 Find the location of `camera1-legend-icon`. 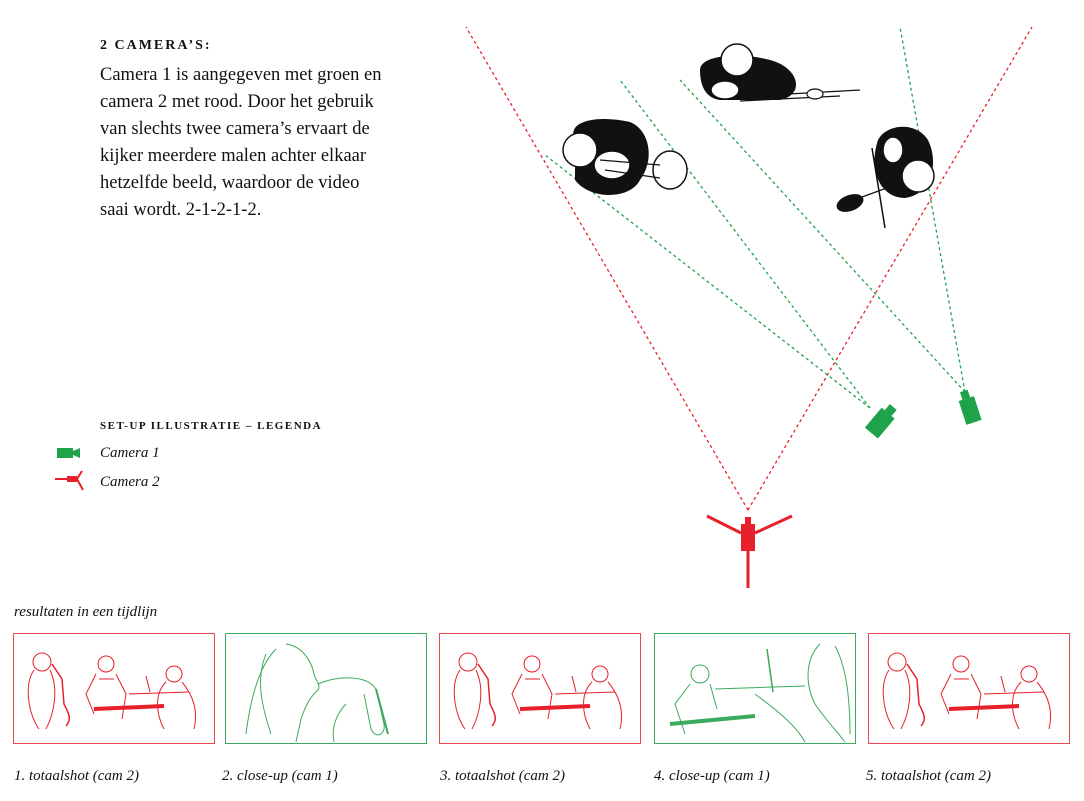

camera1-legend-icon is located at coordinates (68, 453).